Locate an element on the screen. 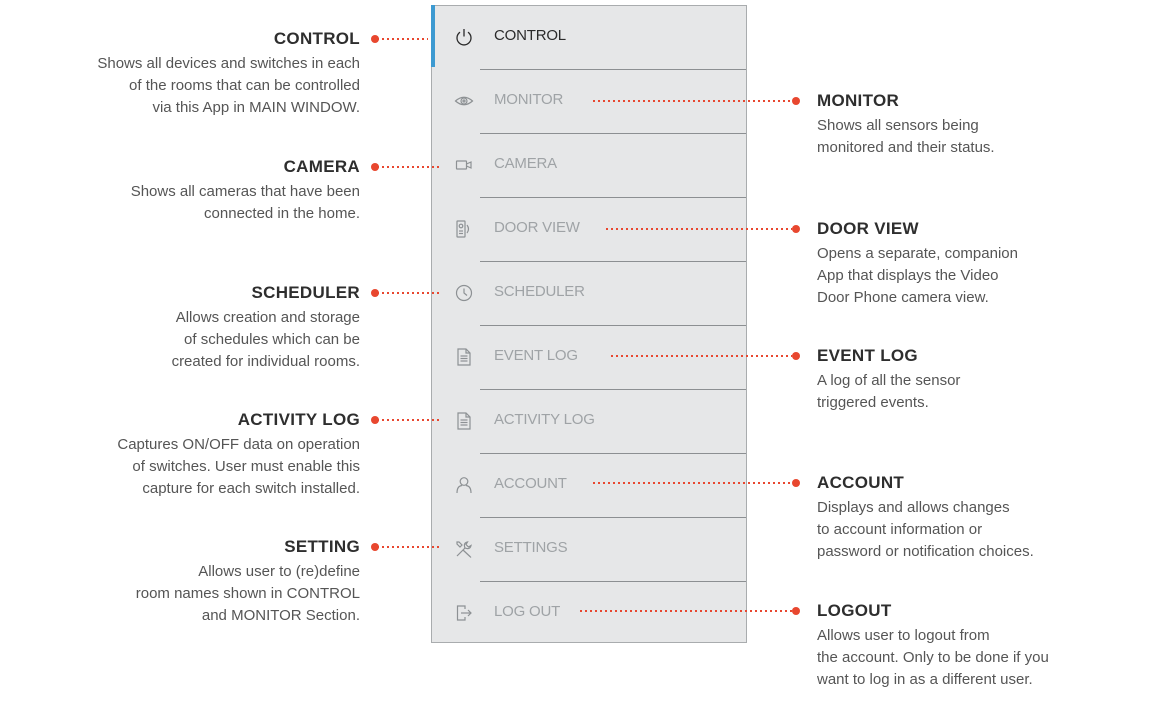 This screenshot has width=1155, height=701. menu-label-settings: SETTINGS is located at coordinates (531, 547).